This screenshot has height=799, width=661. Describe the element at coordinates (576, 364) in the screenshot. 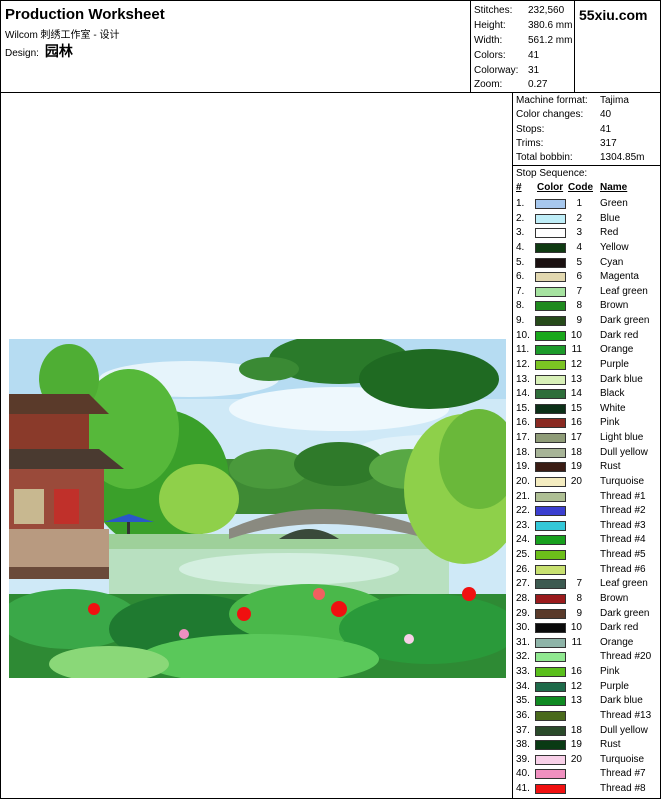

I see `thread-code: 12` at that location.